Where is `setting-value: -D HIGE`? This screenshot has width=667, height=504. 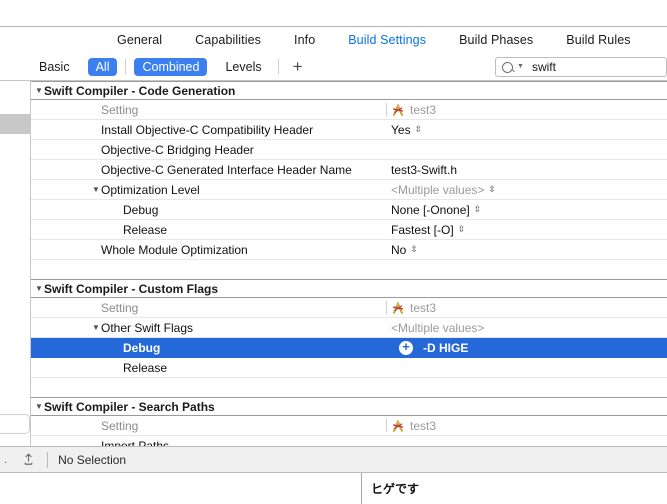
setting-value: -D HIGE is located at coordinates (445, 348).